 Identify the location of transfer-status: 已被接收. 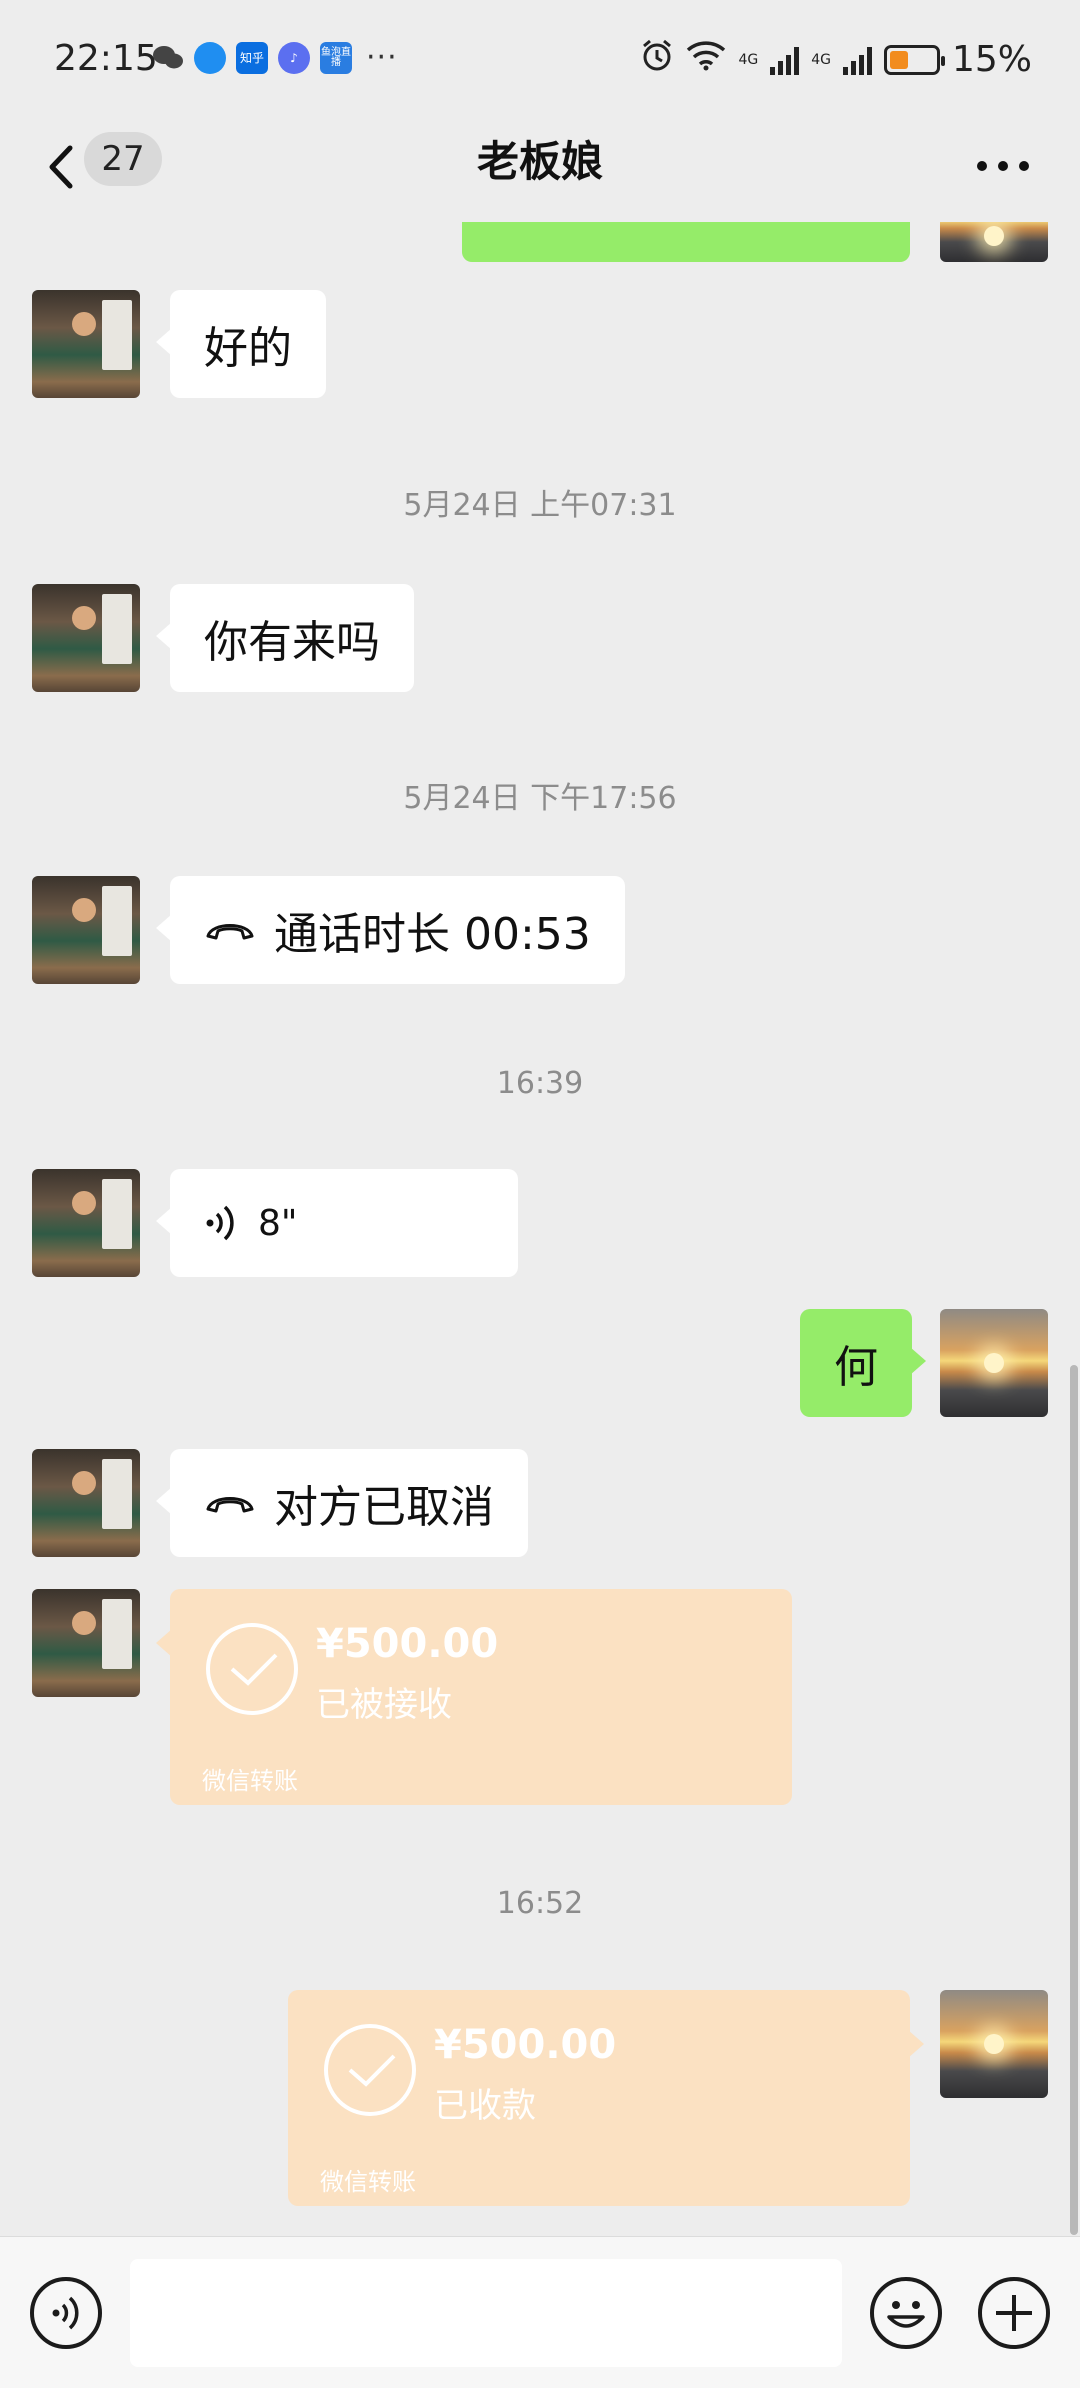
(384, 1705).